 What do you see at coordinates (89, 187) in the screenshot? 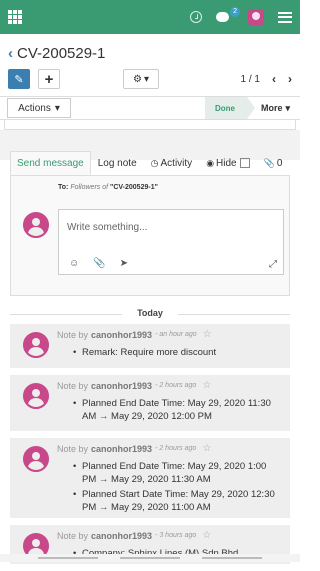
I see `to-followers: Followers of` at bounding box center [89, 187].